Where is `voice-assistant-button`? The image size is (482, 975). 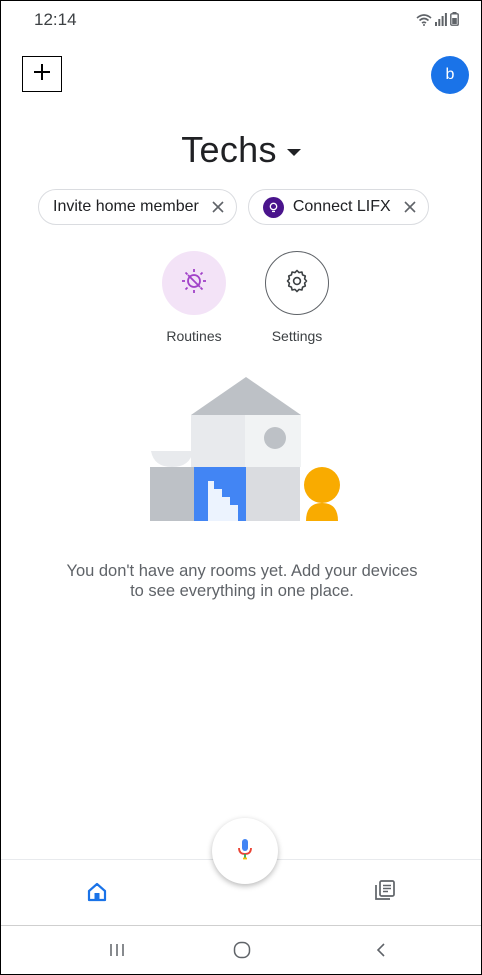
voice-assistant-button is located at coordinates (245, 851).